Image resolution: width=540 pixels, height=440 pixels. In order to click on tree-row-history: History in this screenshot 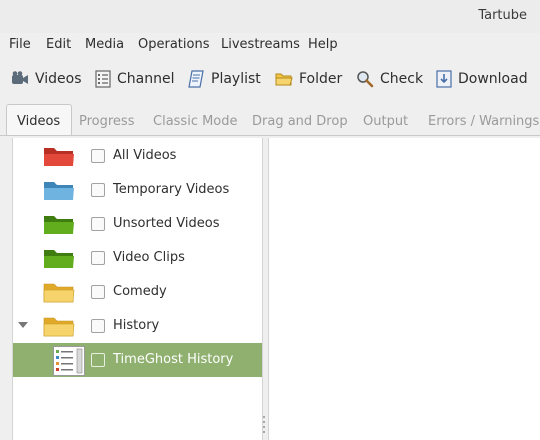, I will do `click(137, 326)`.